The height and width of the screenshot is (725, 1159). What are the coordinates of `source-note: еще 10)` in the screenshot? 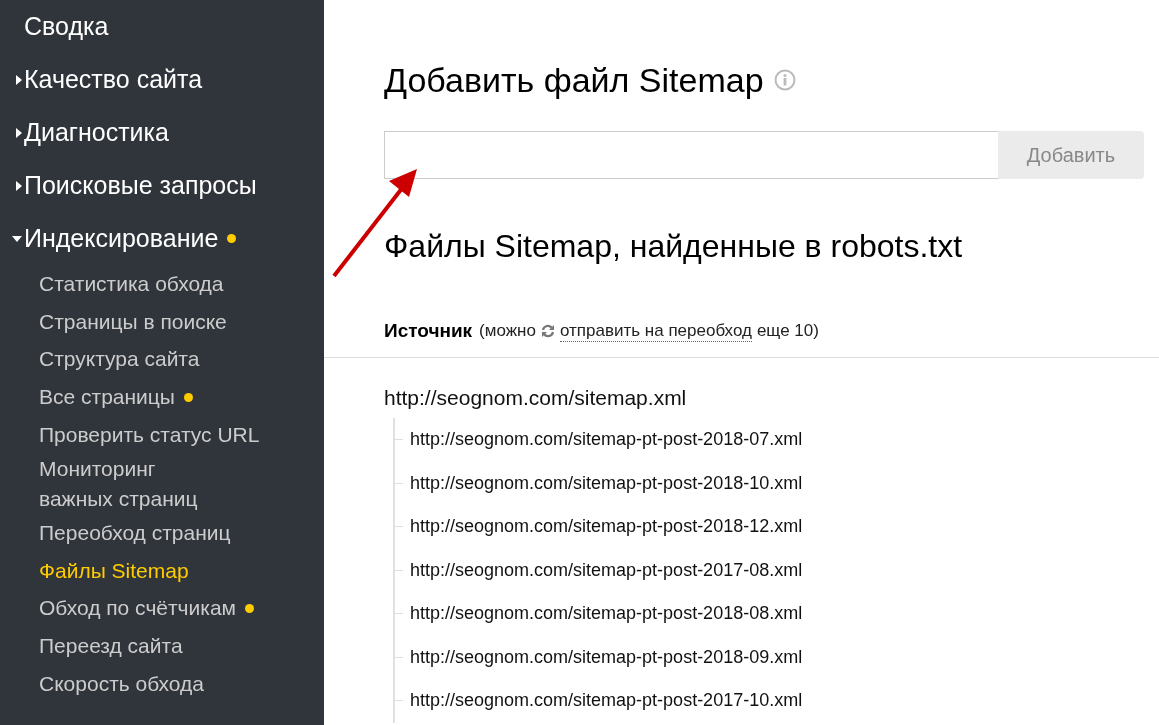 It's located at (787, 331).